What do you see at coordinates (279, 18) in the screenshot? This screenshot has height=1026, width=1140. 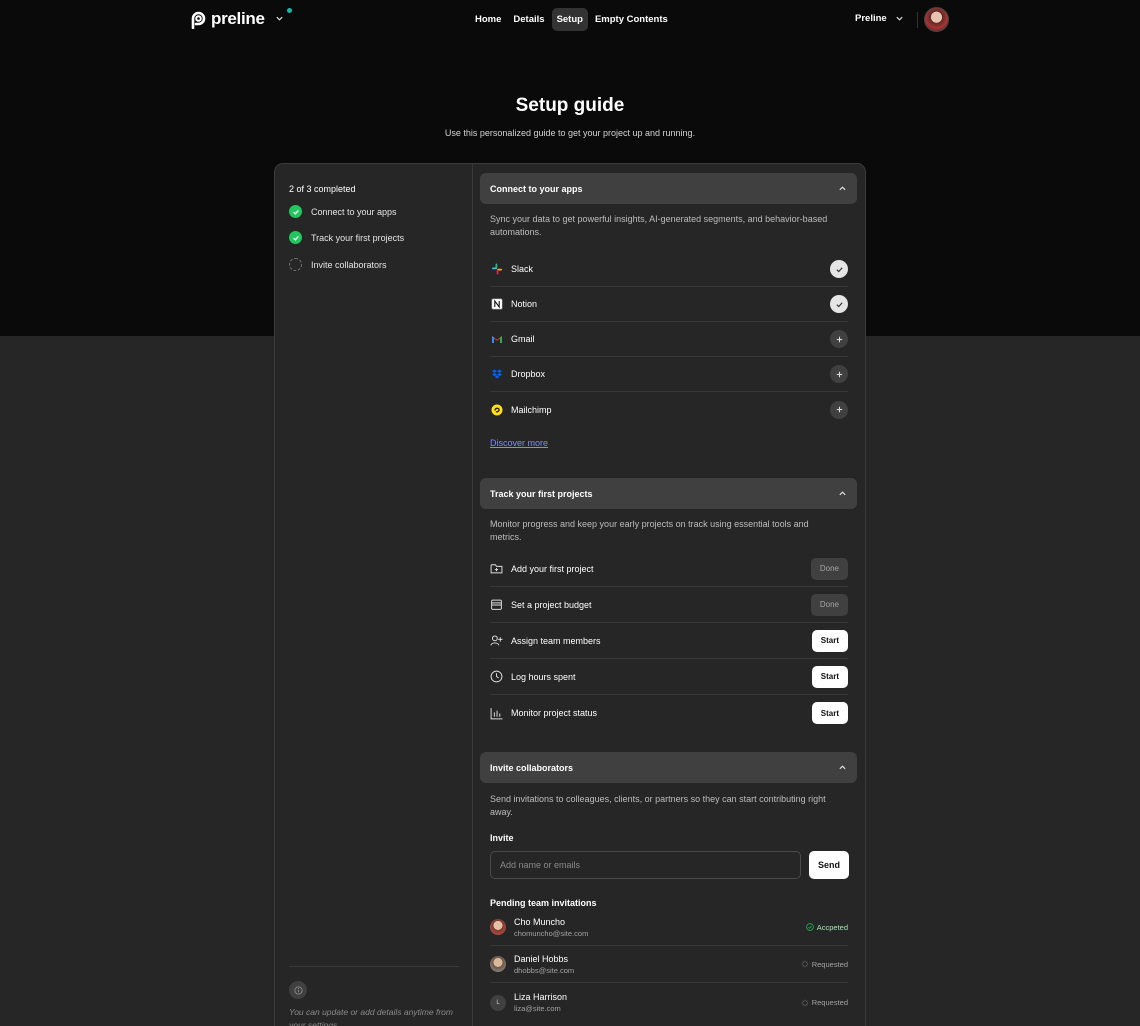 I see `chevron-down-icon` at bounding box center [279, 18].